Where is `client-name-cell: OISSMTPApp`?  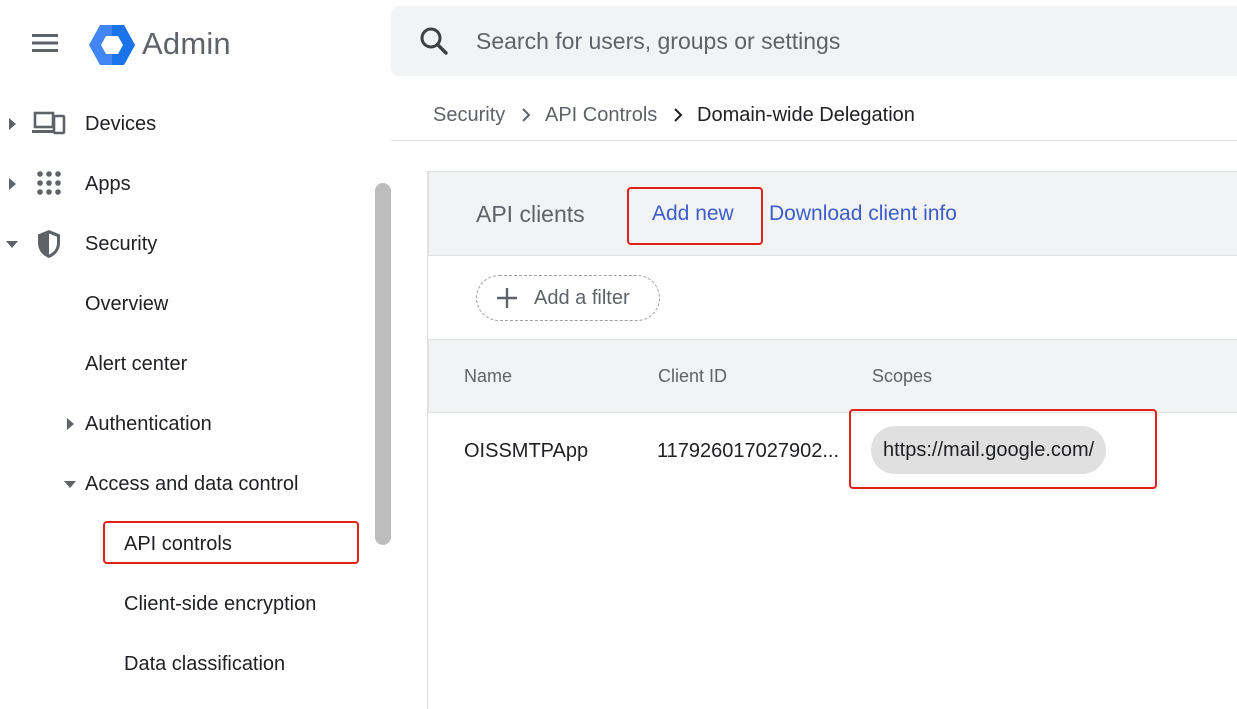
client-name-cell: OISSMTPApp is located at coordinates (526, 451).